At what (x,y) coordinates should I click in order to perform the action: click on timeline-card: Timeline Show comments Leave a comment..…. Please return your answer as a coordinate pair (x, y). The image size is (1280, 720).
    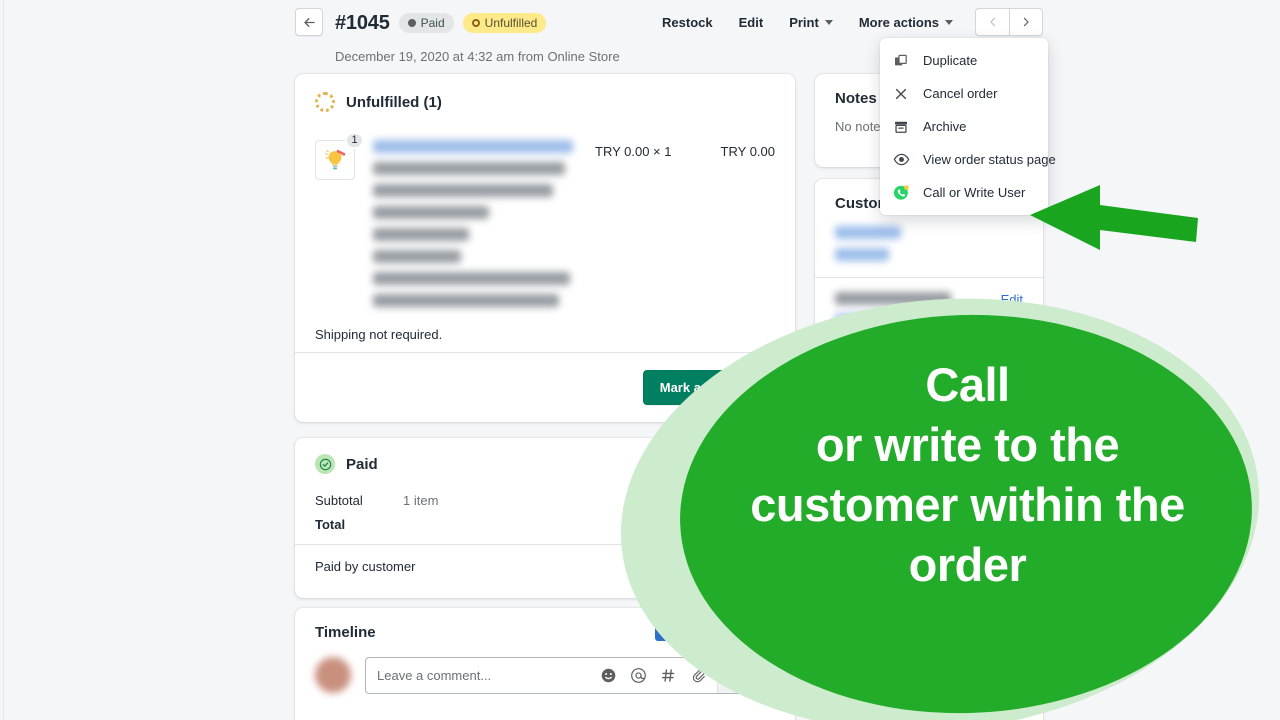
    Looking at the image, I should click on (545, 664).